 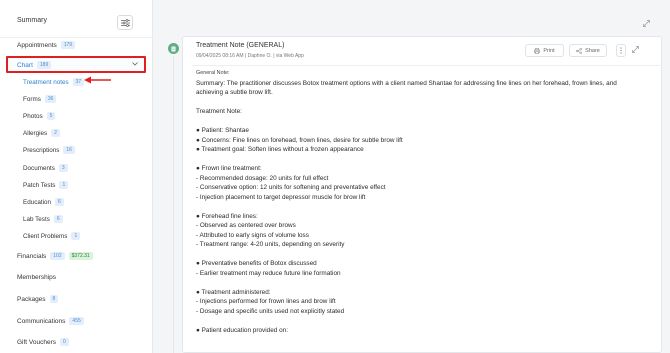 I want to click on nav-packages: Packages 8, so click(x=38, y=299).